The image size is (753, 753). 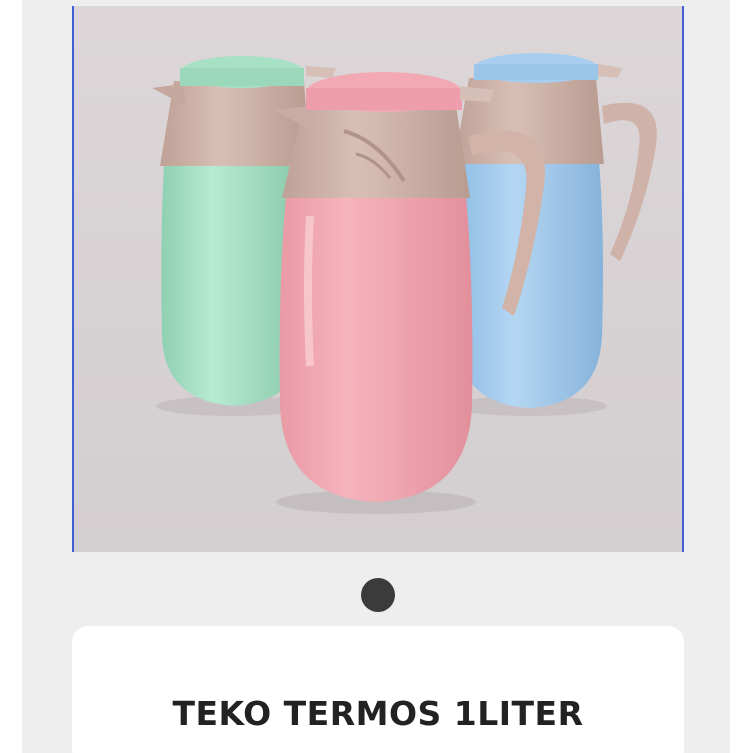 What do you see at coordinates (378, 595) in the screenshot?
I see `carousel-dot-active` at bounding box center [378, 595].